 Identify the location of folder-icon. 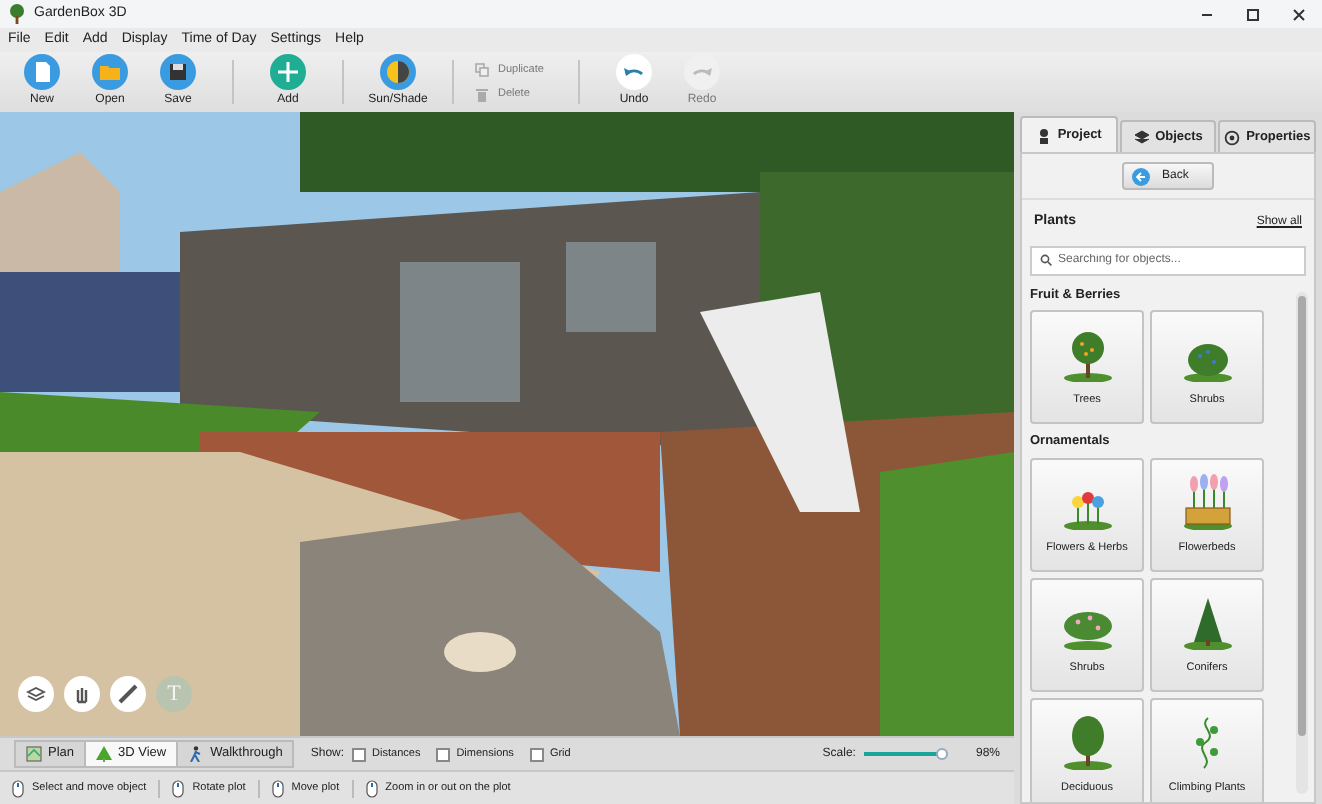
(110, 72).